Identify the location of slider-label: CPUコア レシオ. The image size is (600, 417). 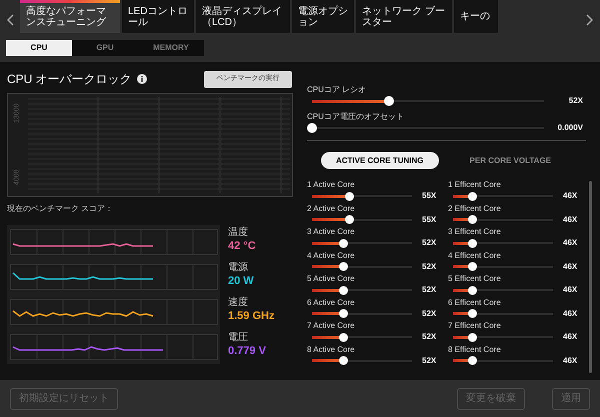
(337, 89).